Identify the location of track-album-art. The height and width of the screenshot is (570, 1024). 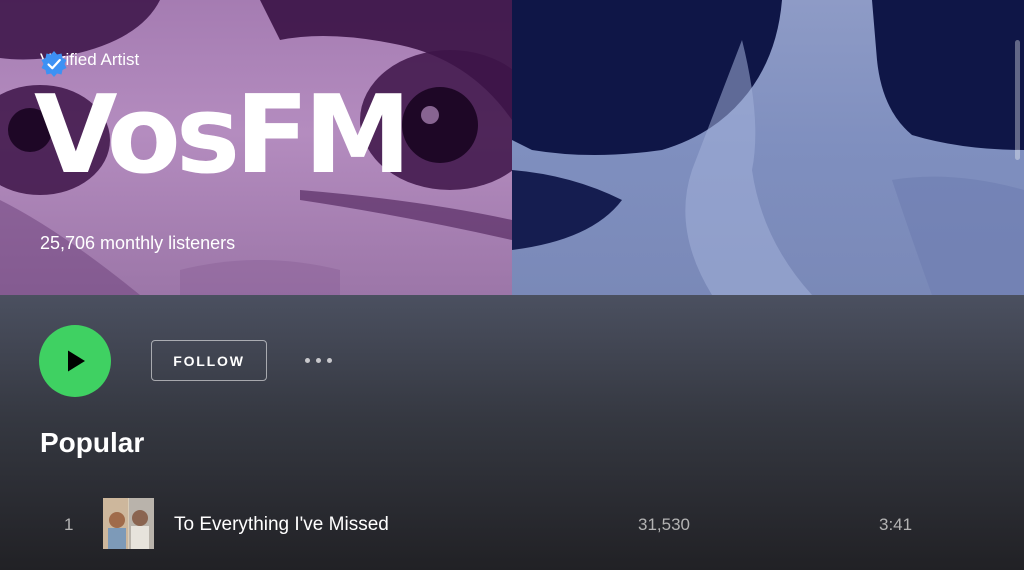
(128, 523).